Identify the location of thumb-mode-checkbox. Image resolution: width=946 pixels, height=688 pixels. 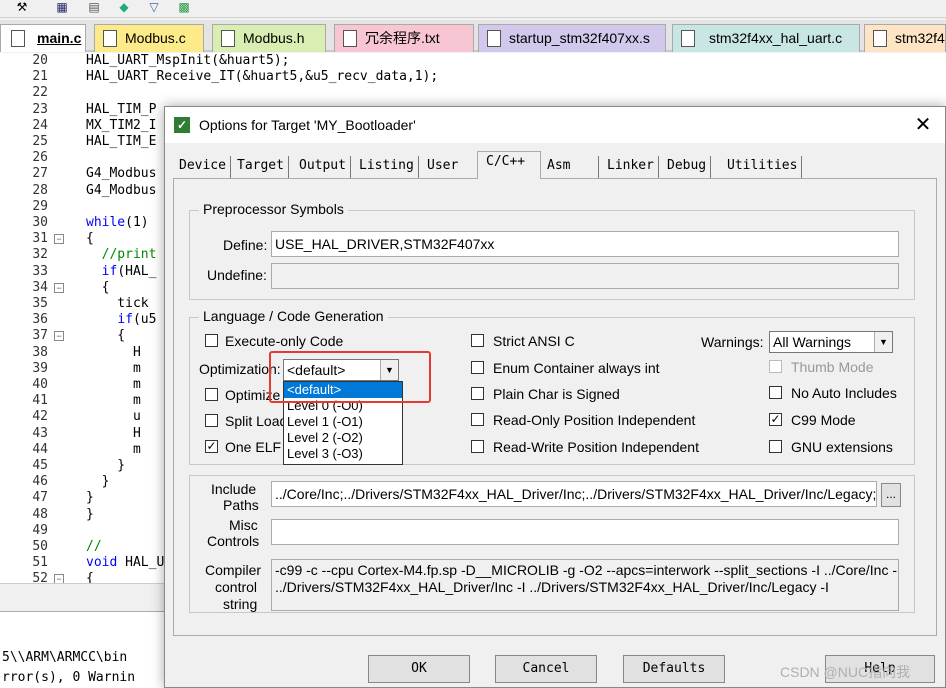
(775, 366).